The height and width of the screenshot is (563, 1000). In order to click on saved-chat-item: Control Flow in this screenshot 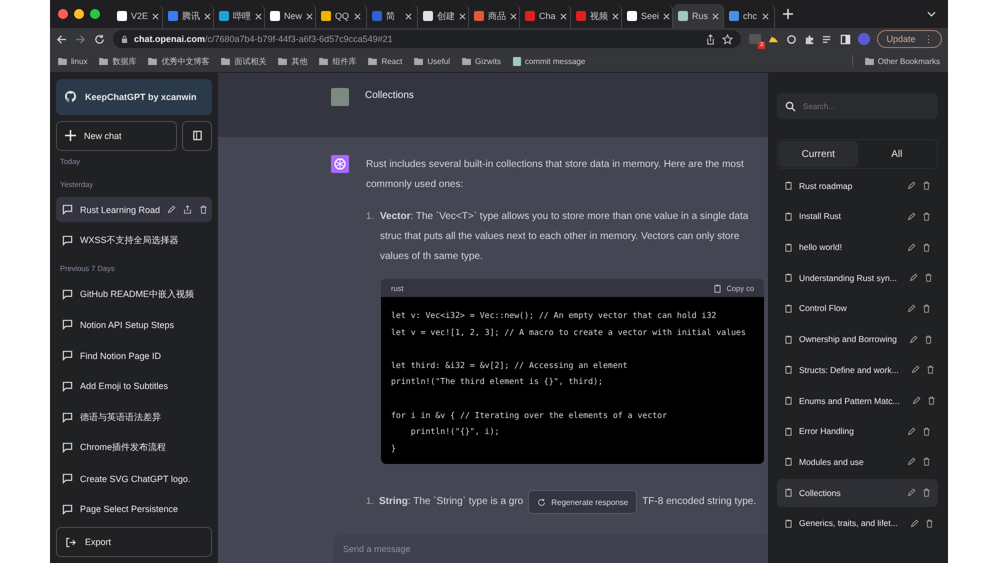, I will do `click(857, 308)`.